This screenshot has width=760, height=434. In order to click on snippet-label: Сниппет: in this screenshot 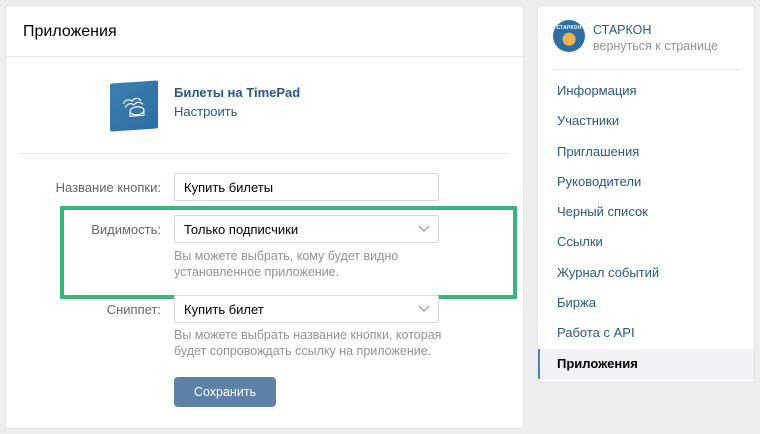, I will do `click(133, 309)`.